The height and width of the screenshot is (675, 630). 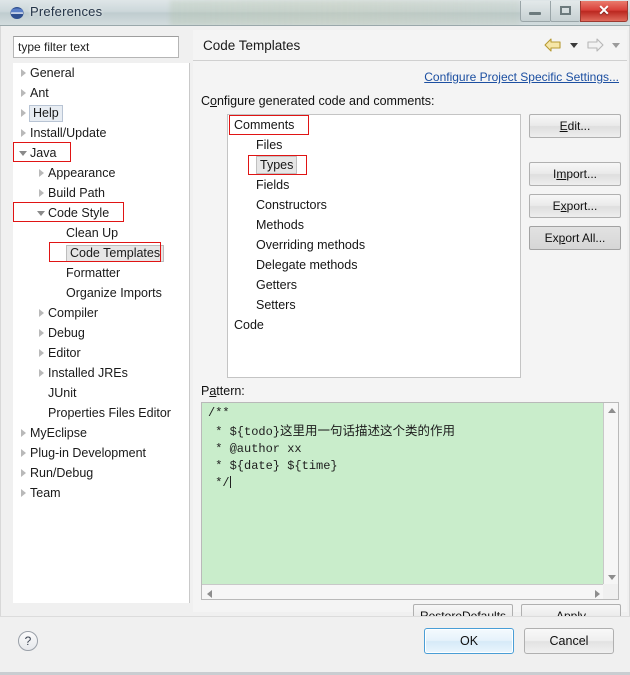 What do you see at coordinates (273, 185) in the screenshot?
I see `list-item-label: Fields` at bounding box center [273, 185].